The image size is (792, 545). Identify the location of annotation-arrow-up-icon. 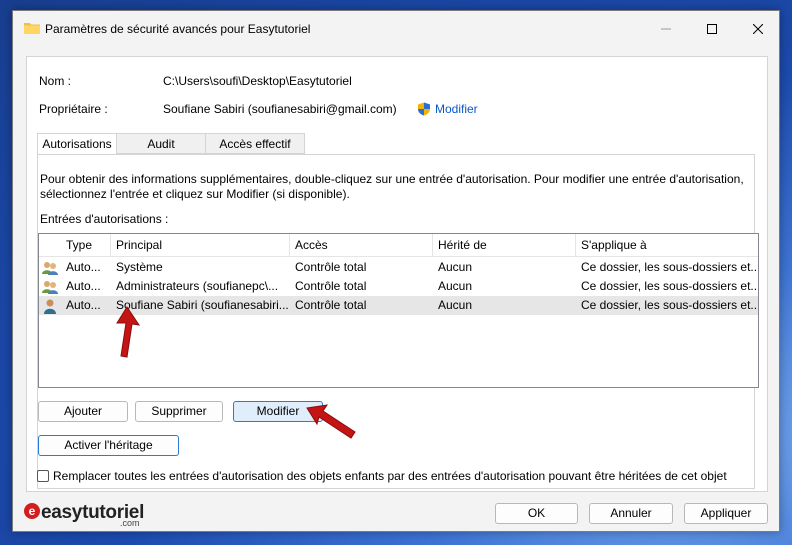
(128, 332).